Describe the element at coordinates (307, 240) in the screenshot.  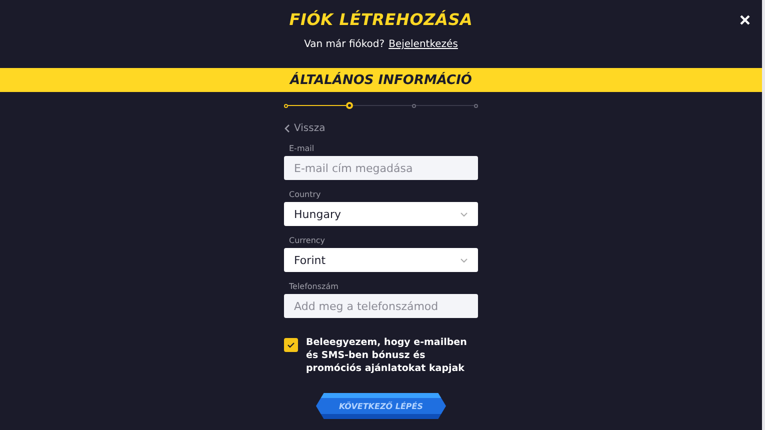
I see `field-label: Currency` at that location.